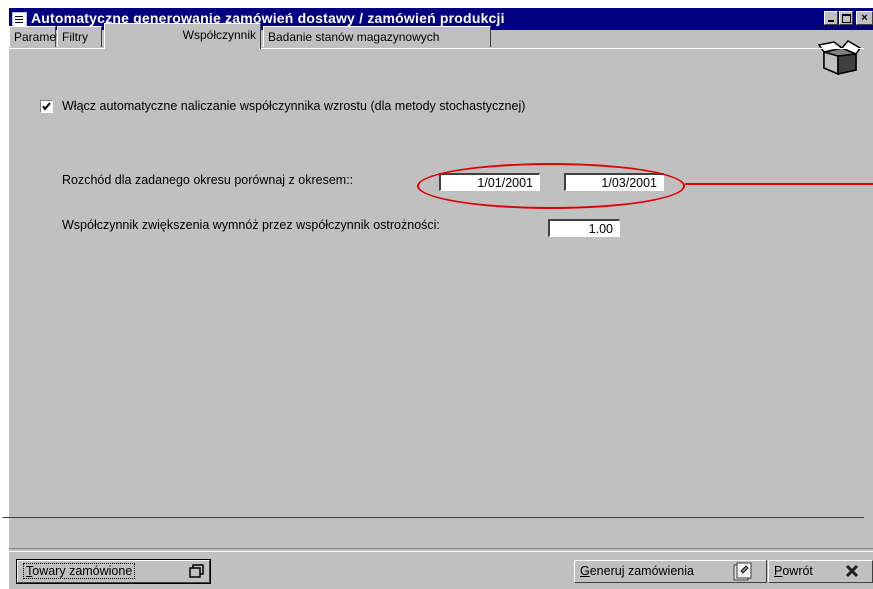 Image resolution: width=873 pixels, height=589 pixels. I want to click on minimize-icon, so click(831, 21).